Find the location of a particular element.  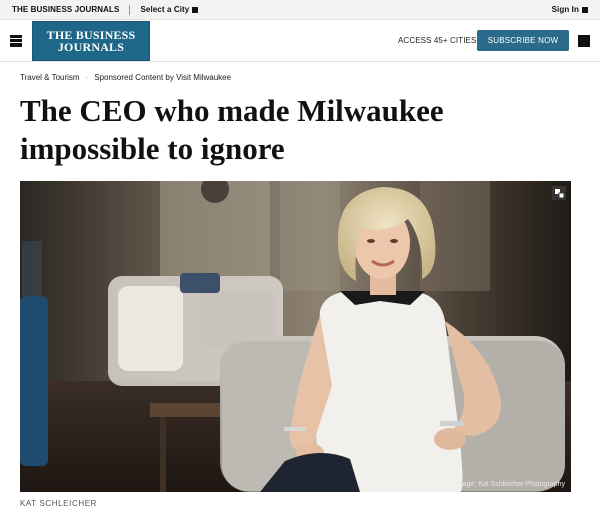

expand-icon is located at coordinates (559, 193).